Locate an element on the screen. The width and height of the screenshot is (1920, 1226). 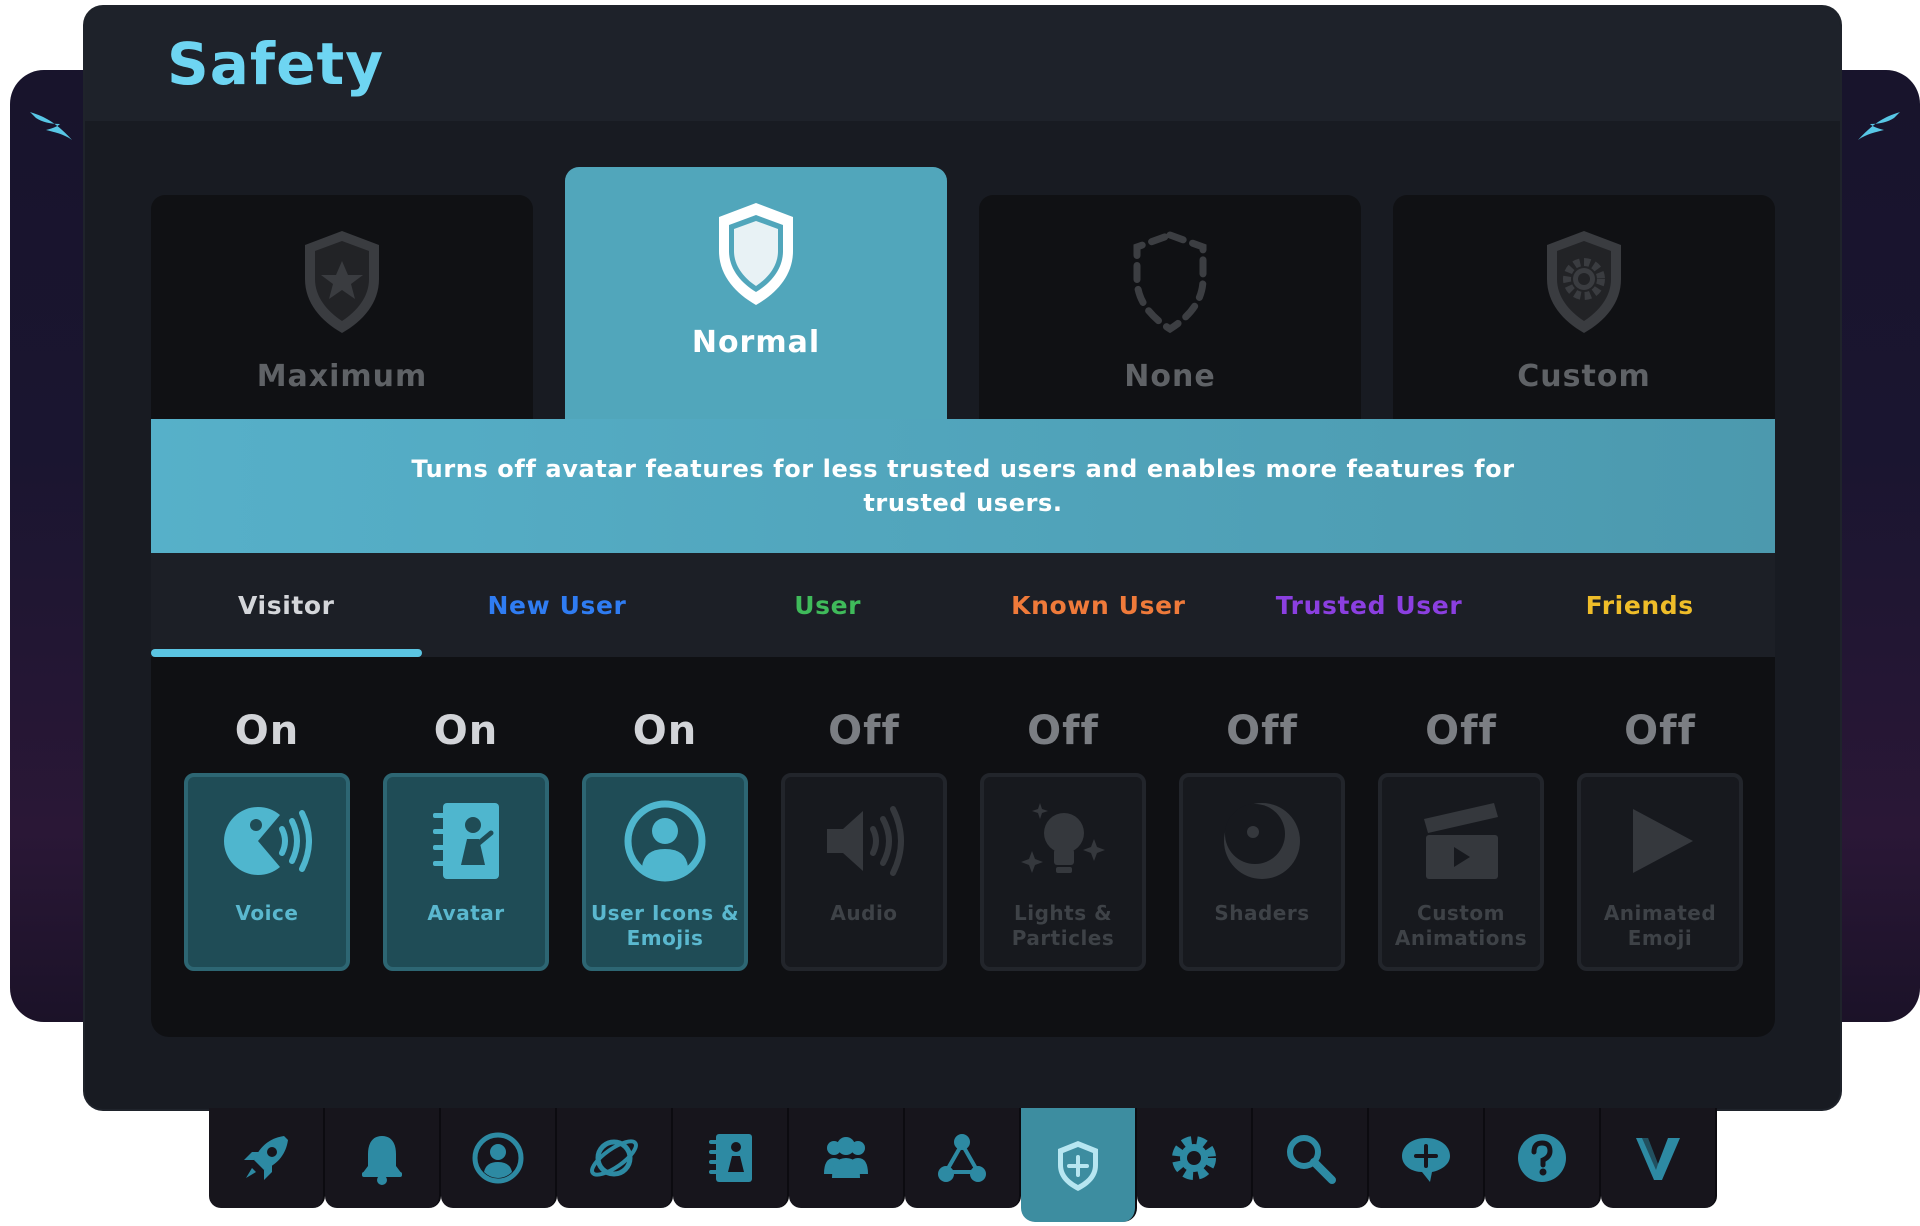
tab-friends: Friends is located at coordinates (1639, 605).